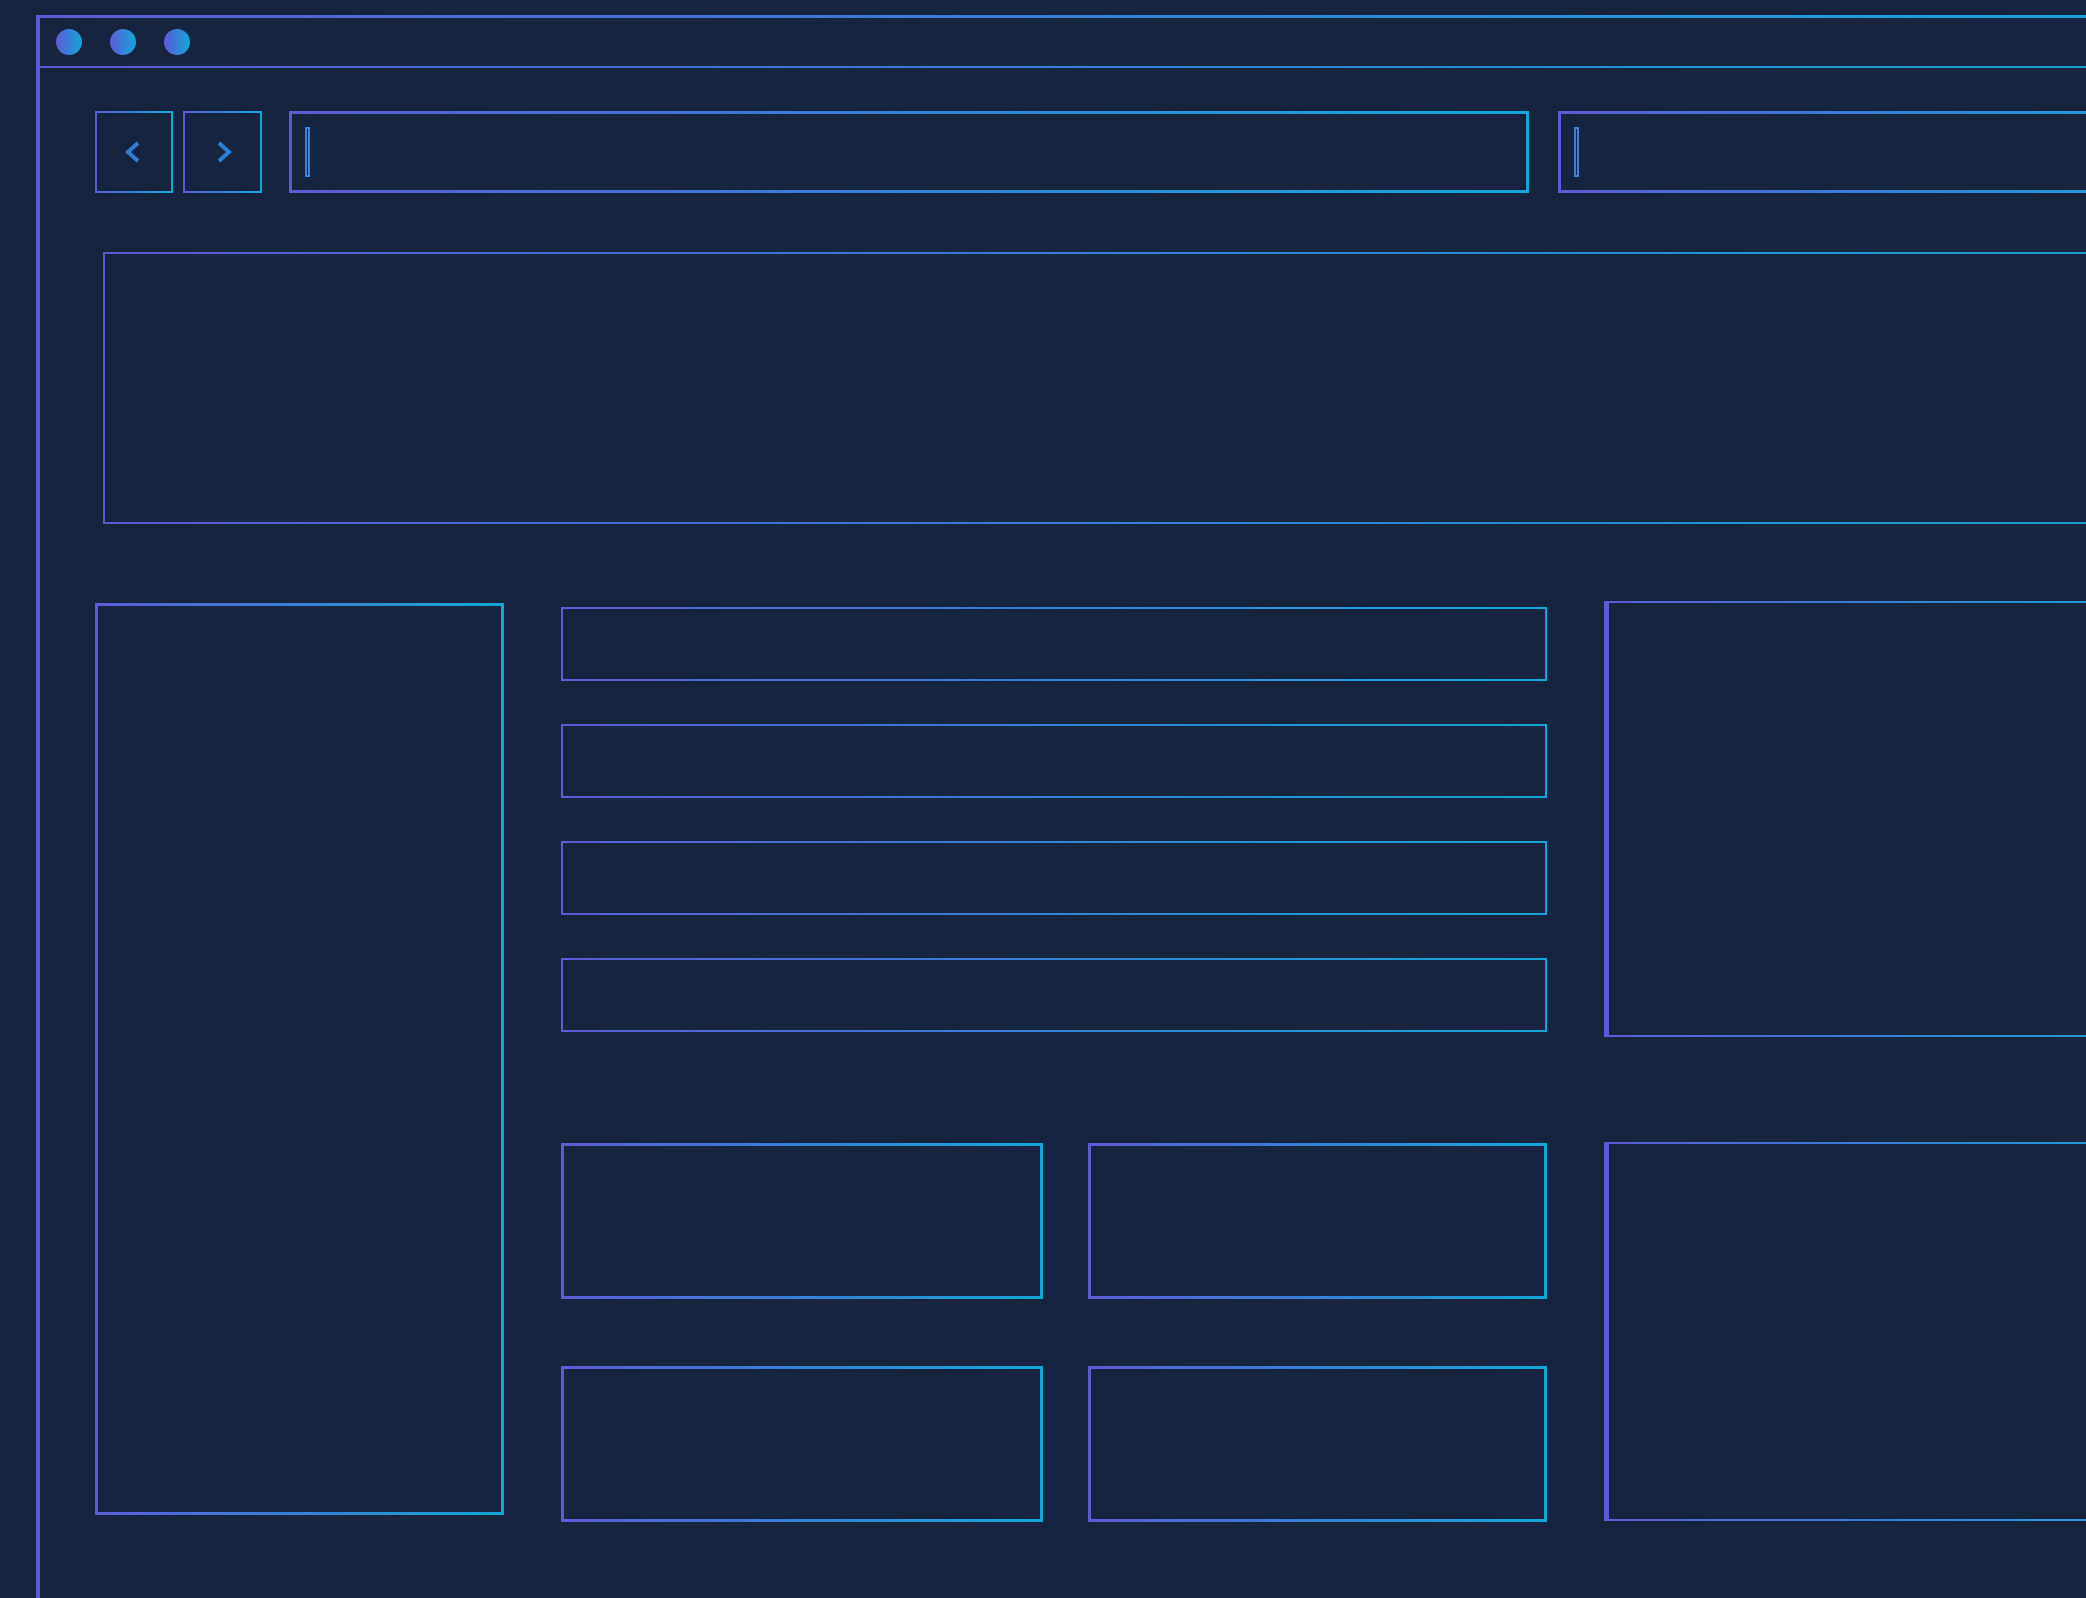 This screenshot has height=1598, width=2086. What do you see at coordinates (909, 152) in the screenshot?
I see `address-field` at bounding box center [909, 152].